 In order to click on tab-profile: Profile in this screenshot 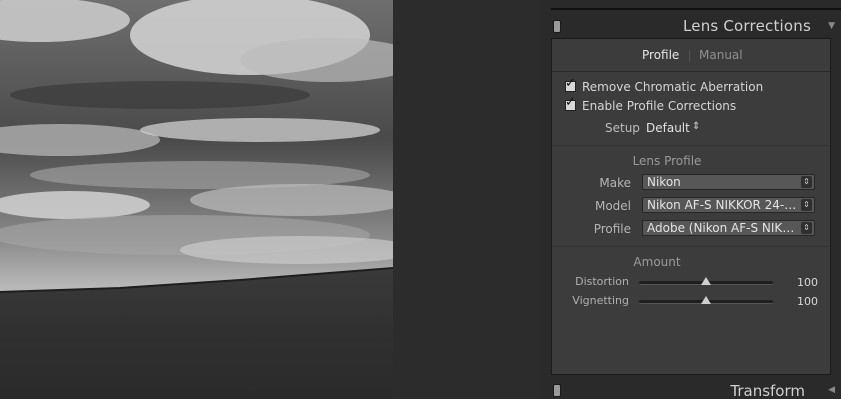, I will do `click(660, 55)`.